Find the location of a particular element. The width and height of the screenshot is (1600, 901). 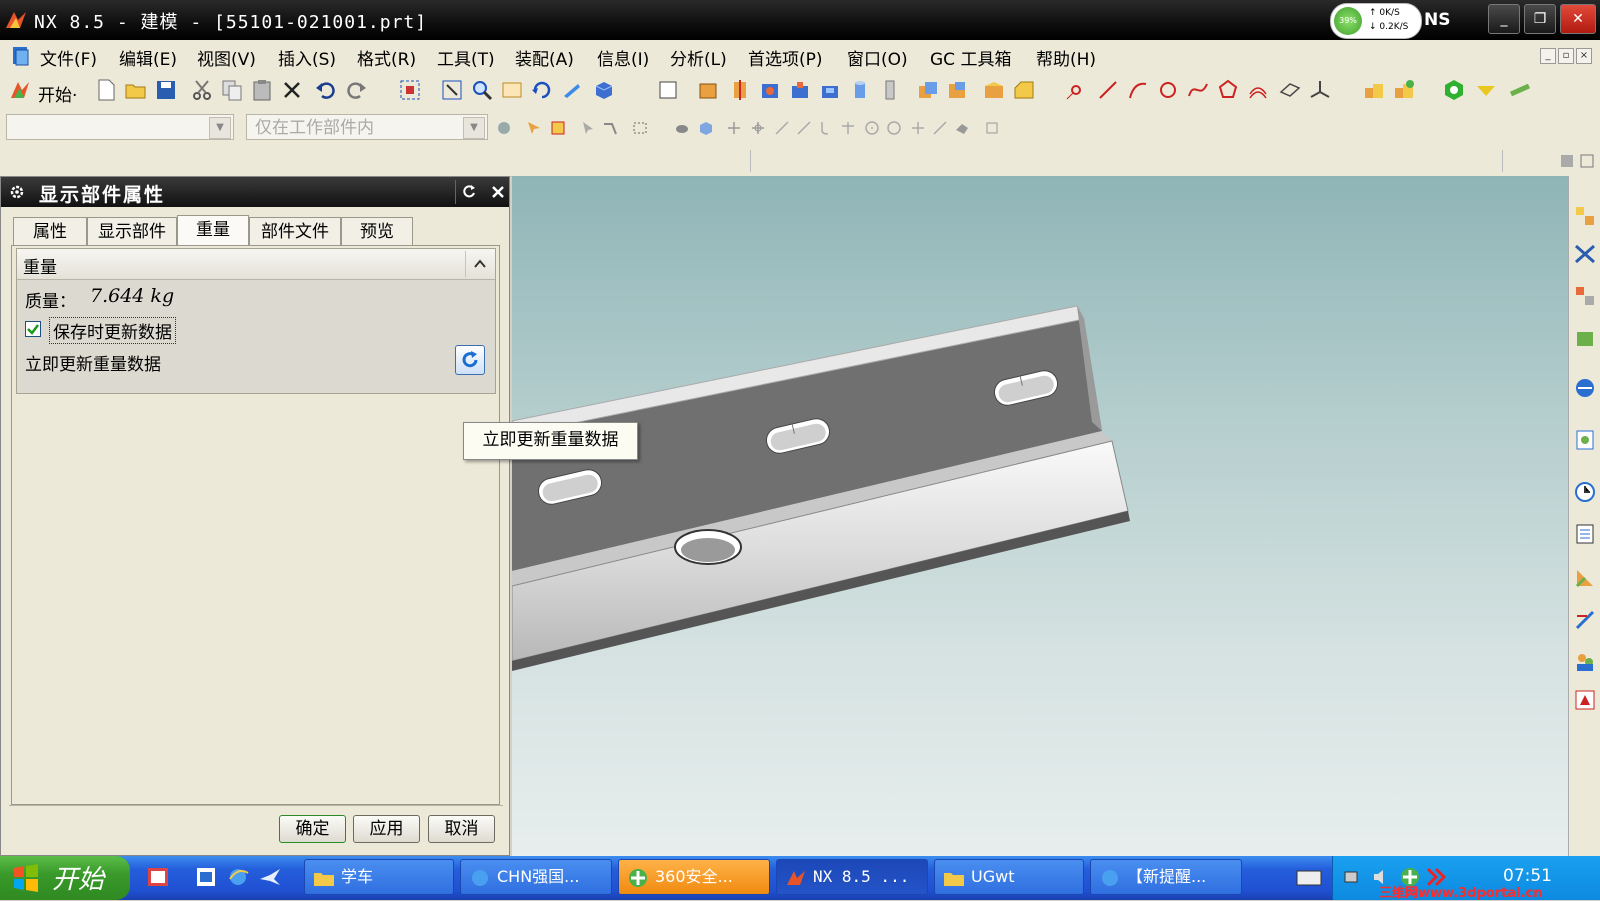

body-select-icon is located at coordinates (682, 128).